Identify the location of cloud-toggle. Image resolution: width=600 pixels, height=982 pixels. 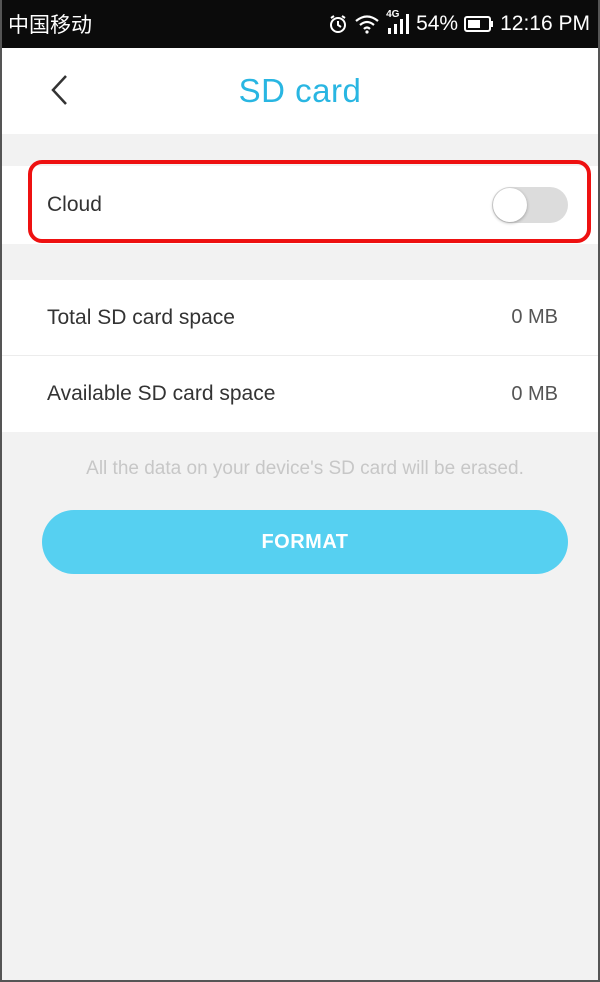
(530, 205).